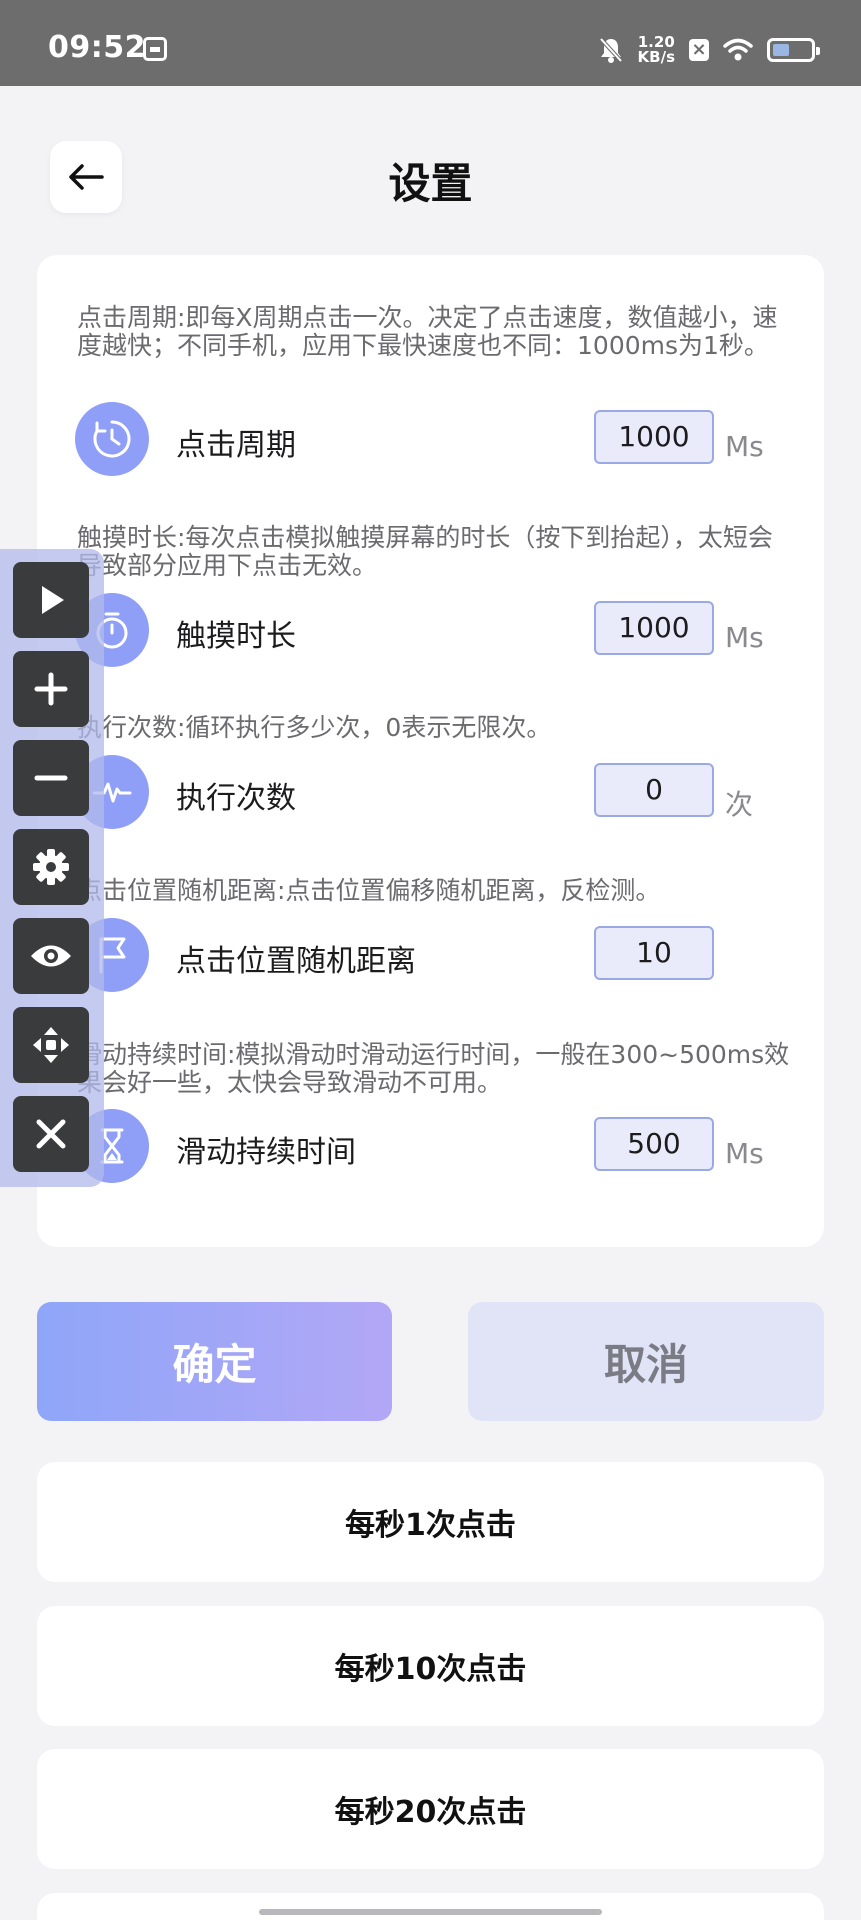 The width and height of the screenshot is (861, 1920). I want to click on setting-label: 点击周期, so click(236, 445).